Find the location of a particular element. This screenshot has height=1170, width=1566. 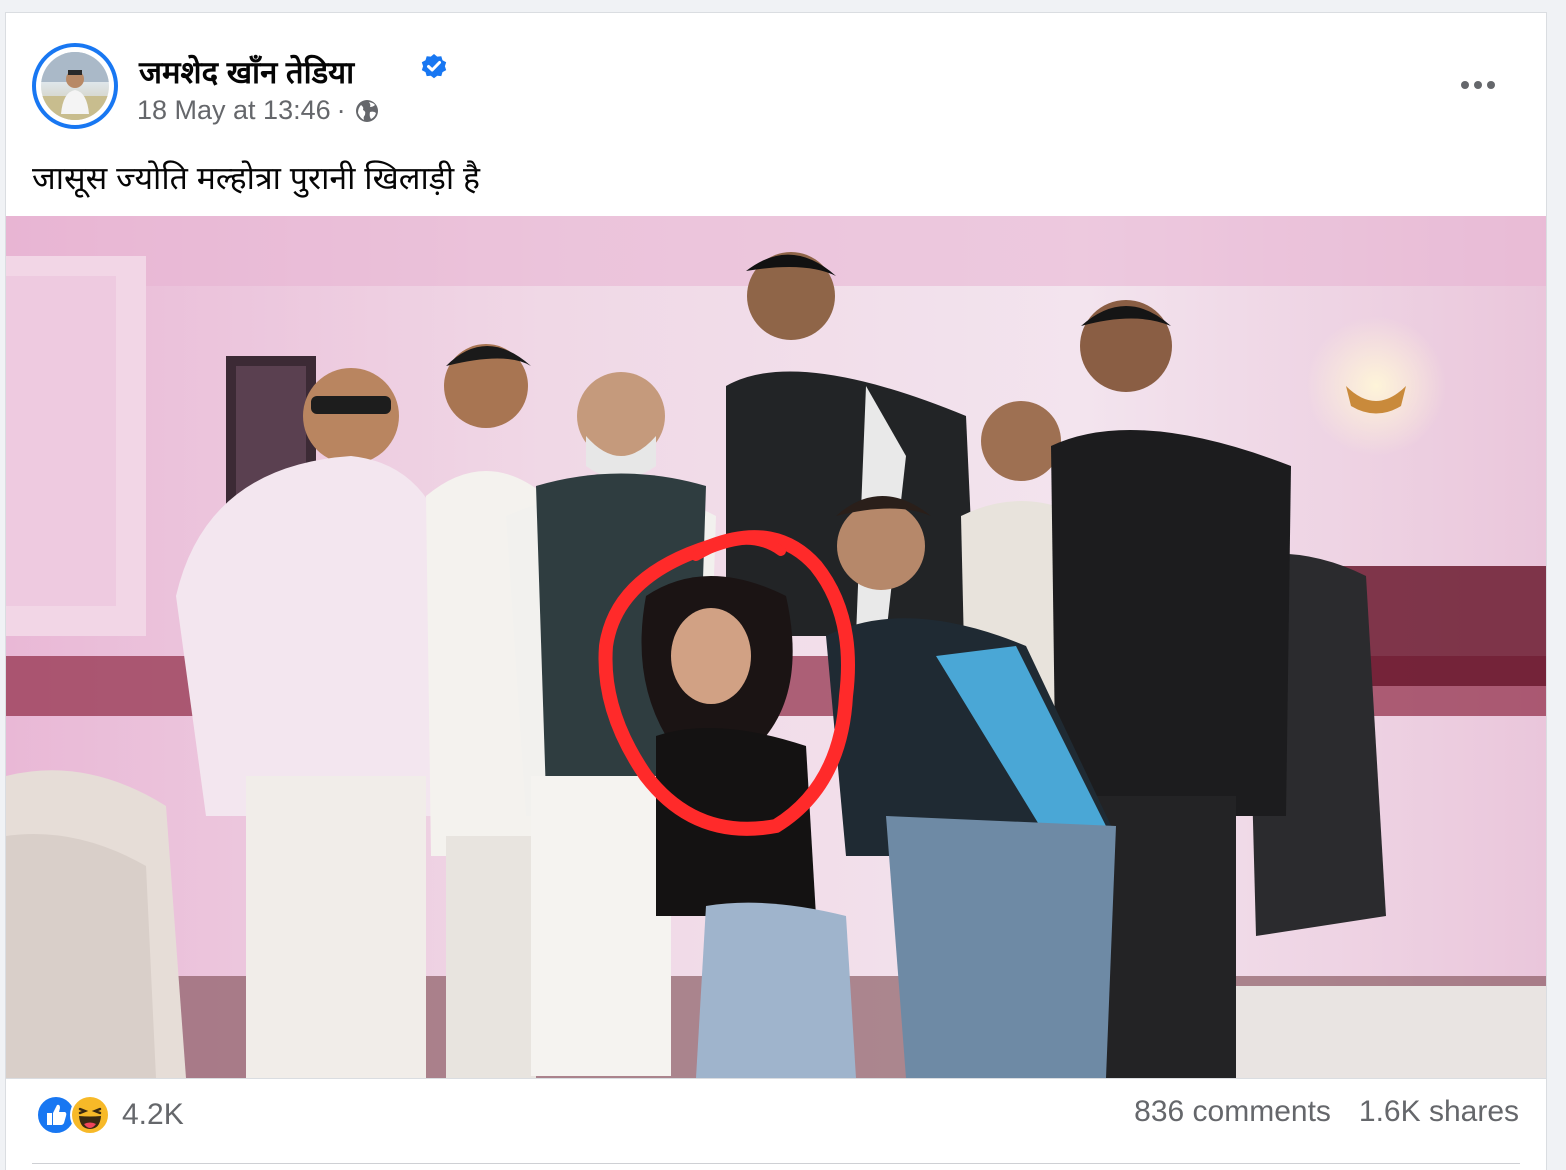

post-timestamp: 18 May at 13:46 is located at coordinates (234, 110).